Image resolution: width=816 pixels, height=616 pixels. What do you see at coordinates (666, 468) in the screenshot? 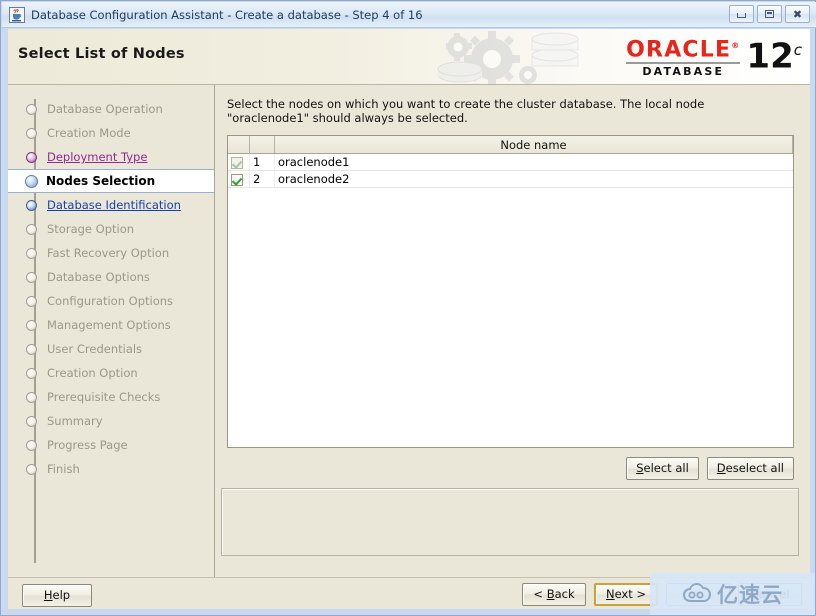
I see `select-all-label: elect all` at bounding box center [666, 468].